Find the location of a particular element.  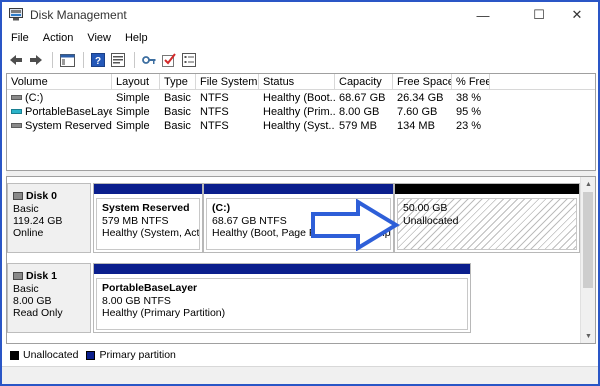

disk-state: Read Only is located at coordinates (38, 313).